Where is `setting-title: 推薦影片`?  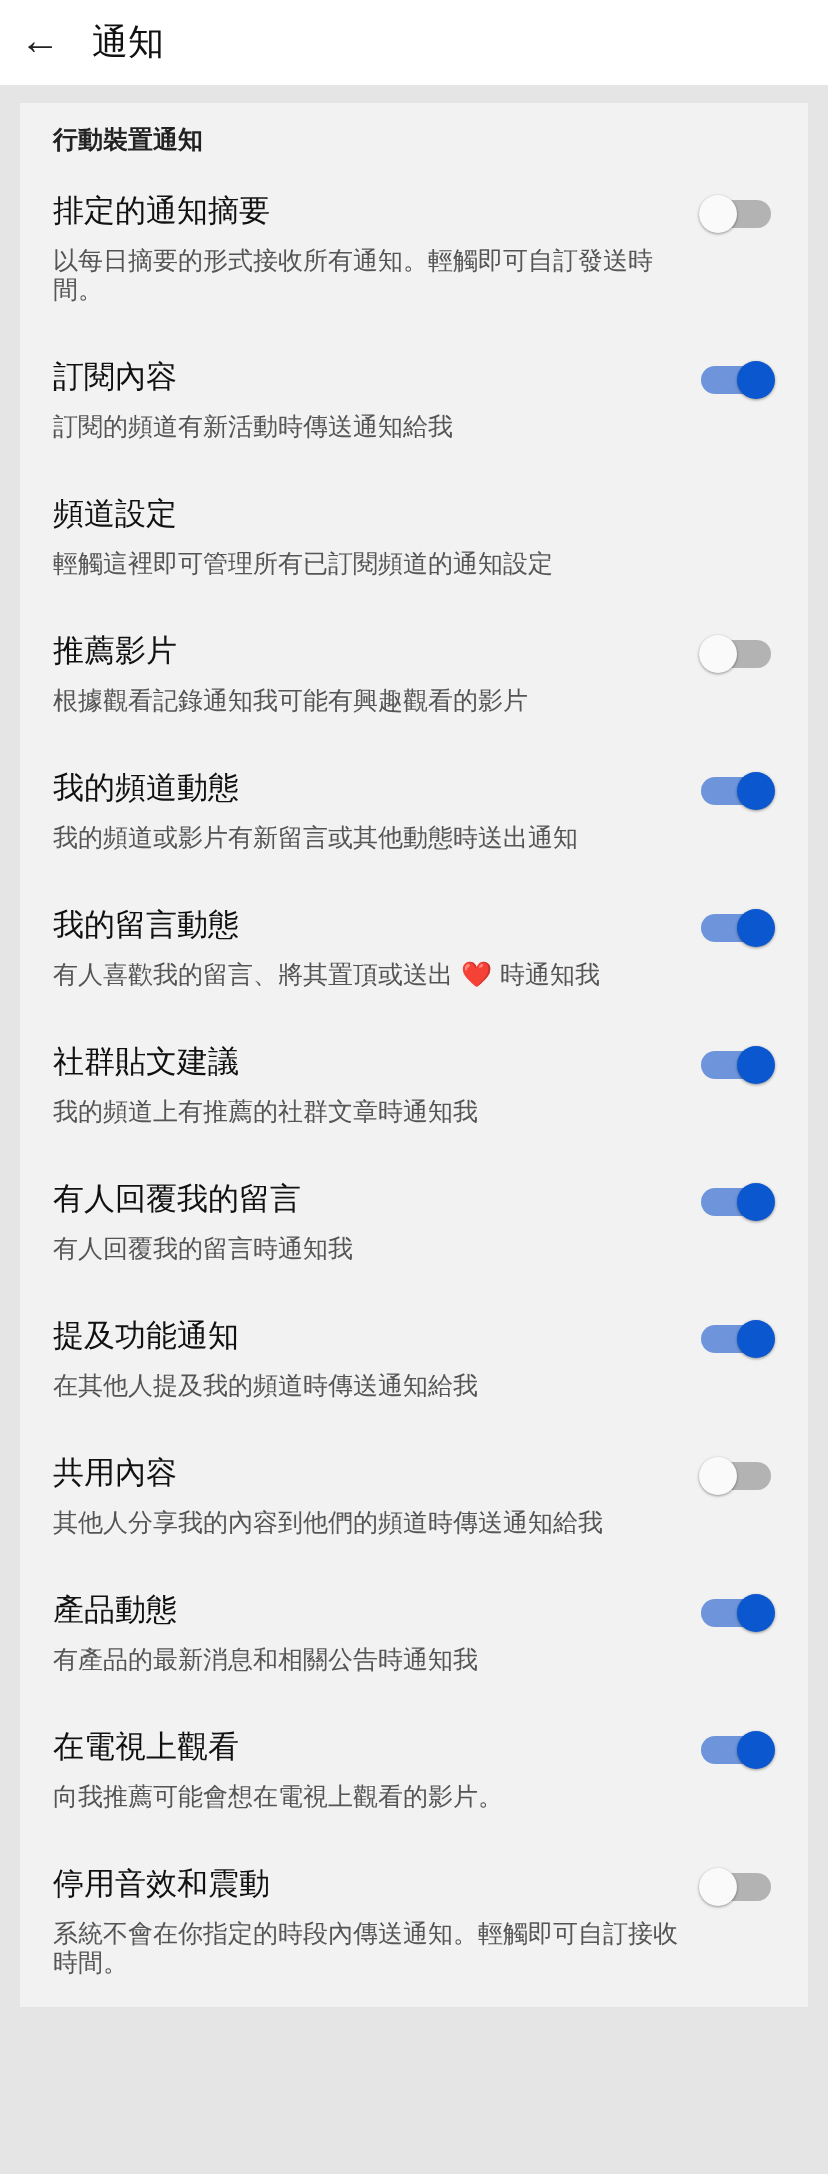 setting-title: 推薦影片 is located at coordinates (115, 650).